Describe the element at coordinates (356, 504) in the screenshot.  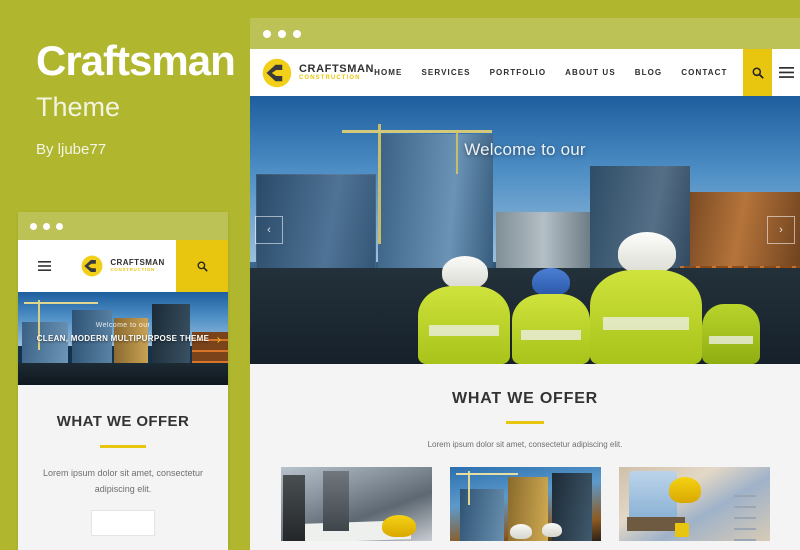
I see `offer-card-blueprints` at that location.